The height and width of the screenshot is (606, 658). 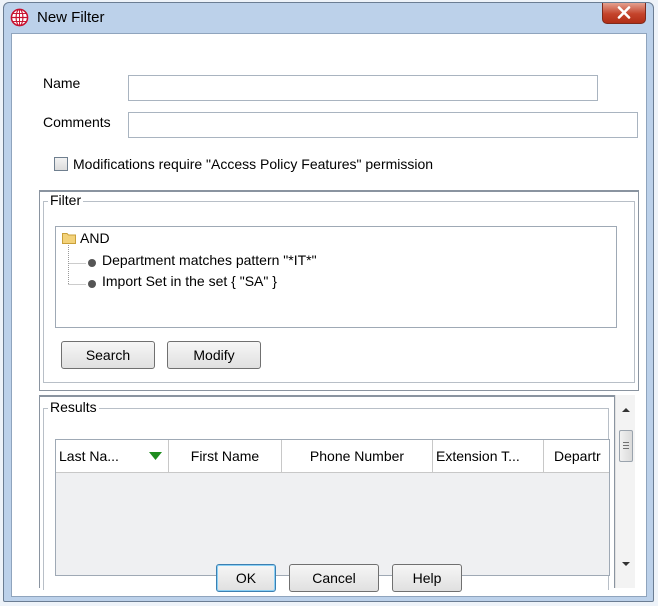 What do you see at coordinates (66, 200) in the screenshot?
I see `filter-legend: Filter` at bounding box center [66, 200].